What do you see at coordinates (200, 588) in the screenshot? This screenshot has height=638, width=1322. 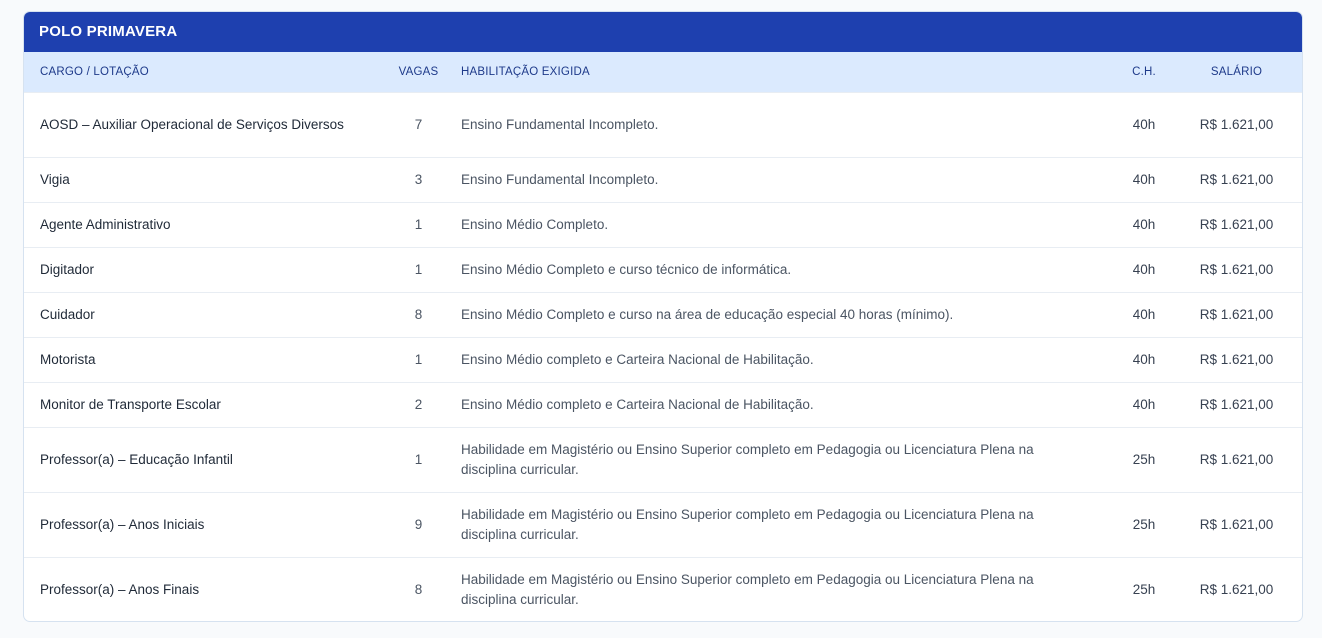 I see `cell-cargo: Professor(a) – Anos Finais` at bounding box center [200, 588].